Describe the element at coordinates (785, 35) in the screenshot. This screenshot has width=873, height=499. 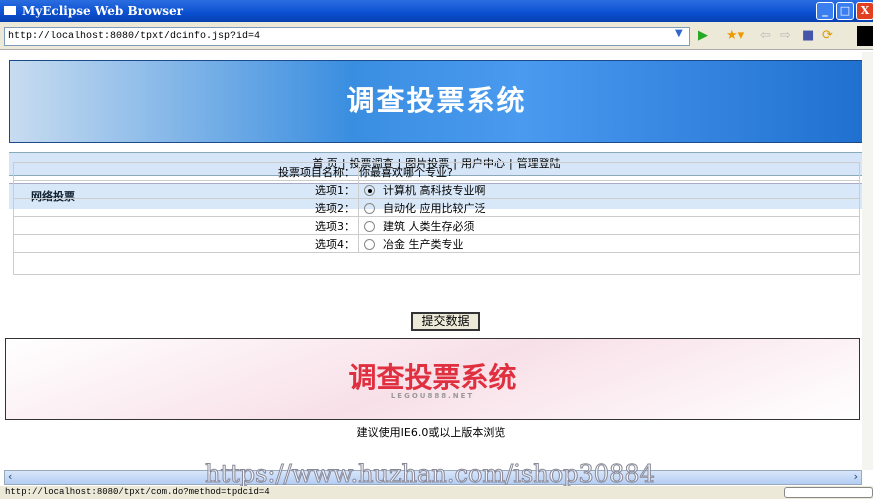
I see `forward-icon: ⇨` at that location.